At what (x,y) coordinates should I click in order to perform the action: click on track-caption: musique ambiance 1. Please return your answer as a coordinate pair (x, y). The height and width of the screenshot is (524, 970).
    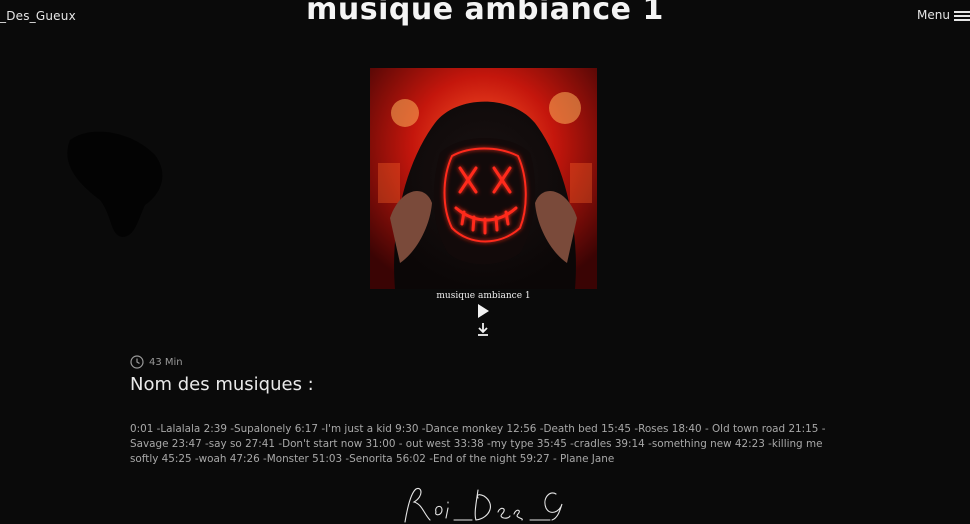
    Looking at the image, I should click on (483, 296).